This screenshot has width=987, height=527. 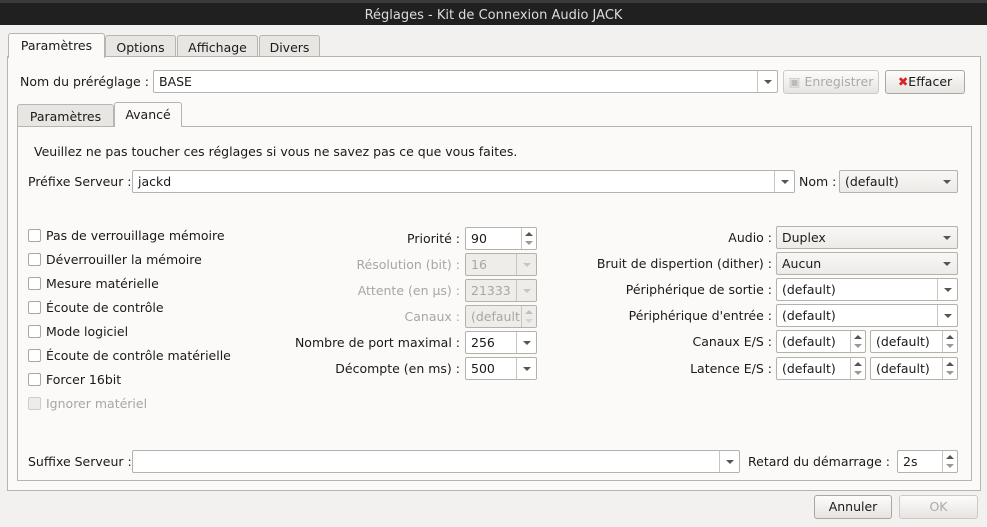 What do you see at coordinates (732, 341) in the screenshot?
I see `io-channels-label: Canaux E/S :` at bounding box center [732, 341].